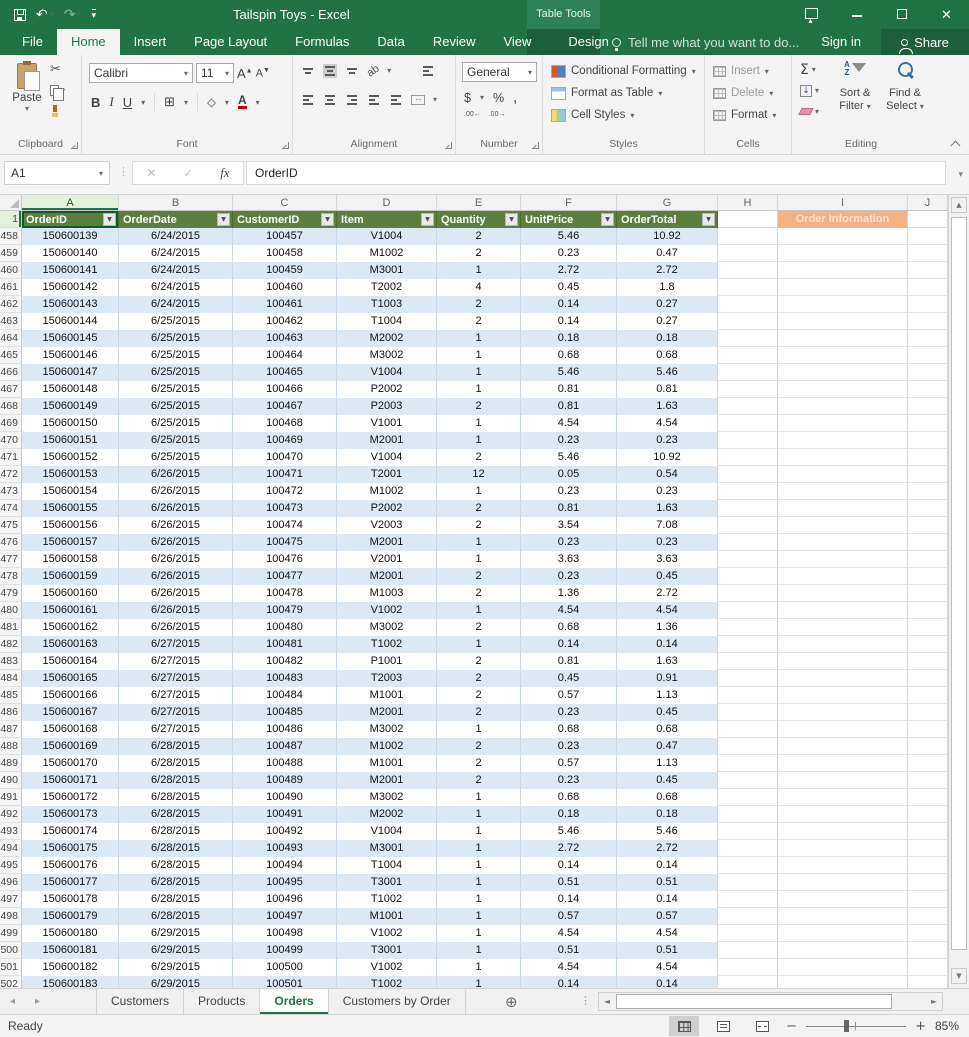 This screenshot has height=1037, width=969. Describe the element at coordinates (70, 389) in the screenshot. I see `cell: 150600148` at that location.